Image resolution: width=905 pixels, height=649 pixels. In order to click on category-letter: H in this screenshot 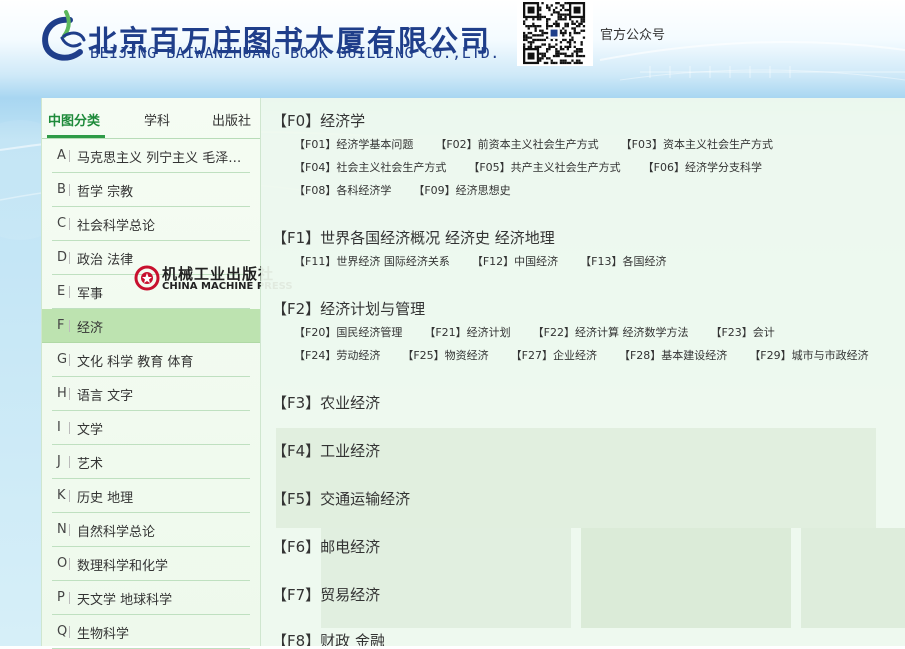, I will do `click(62, 393)`.